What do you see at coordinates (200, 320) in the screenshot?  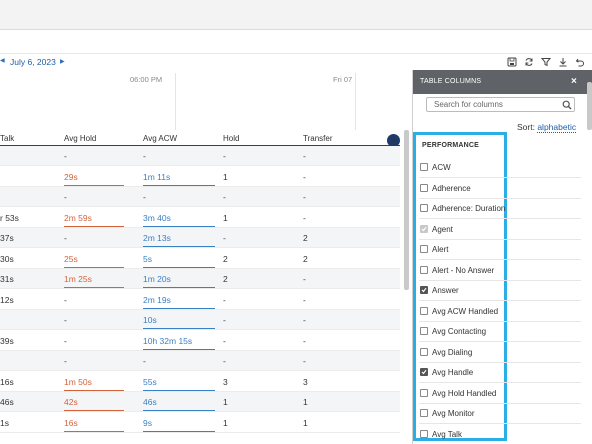 I see `table-row: - 10s - -` at bounding box center [200, 320].